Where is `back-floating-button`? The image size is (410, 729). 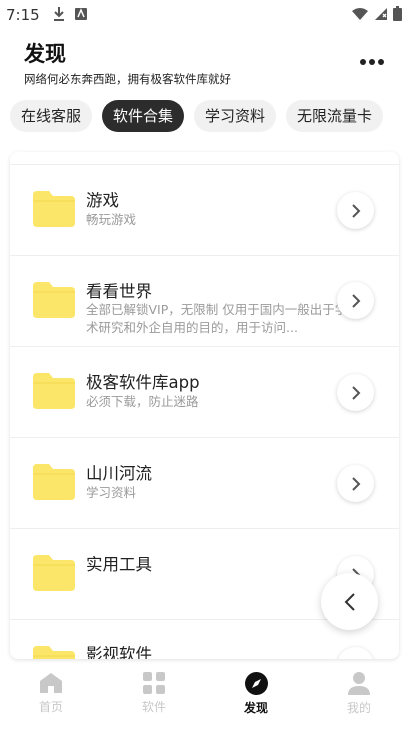 back-floating-button is located at coordinates (349, 601).